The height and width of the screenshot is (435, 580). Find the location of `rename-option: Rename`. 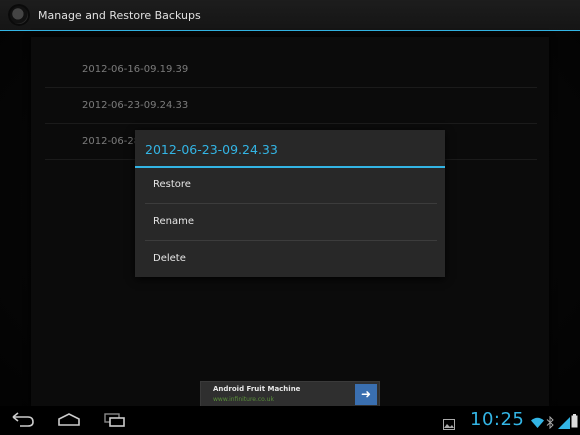

rename-option: Rename is located at coordinates (291, 223).